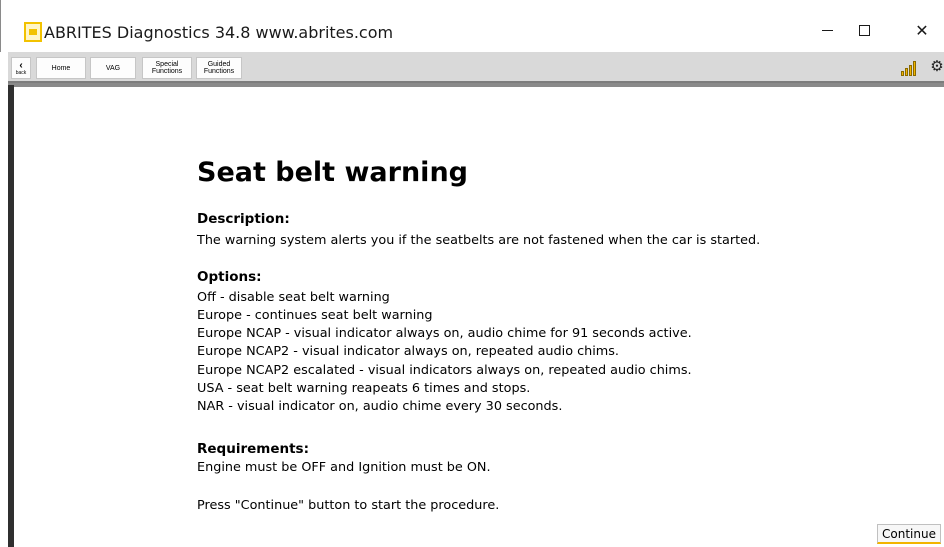 The width and height of the screenshot is (944, 547). I want to click on back-button: ‹ back, so click(21, 68).